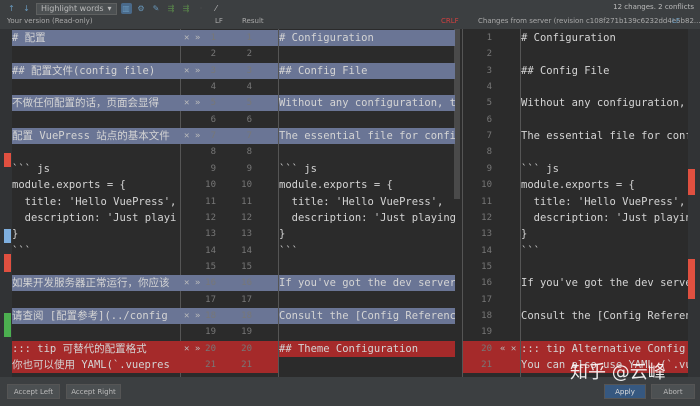  What do you see at coordinates (489, 54) in the screenshot?
I see `right-line-number: 2` at bounding box center [489, 54].